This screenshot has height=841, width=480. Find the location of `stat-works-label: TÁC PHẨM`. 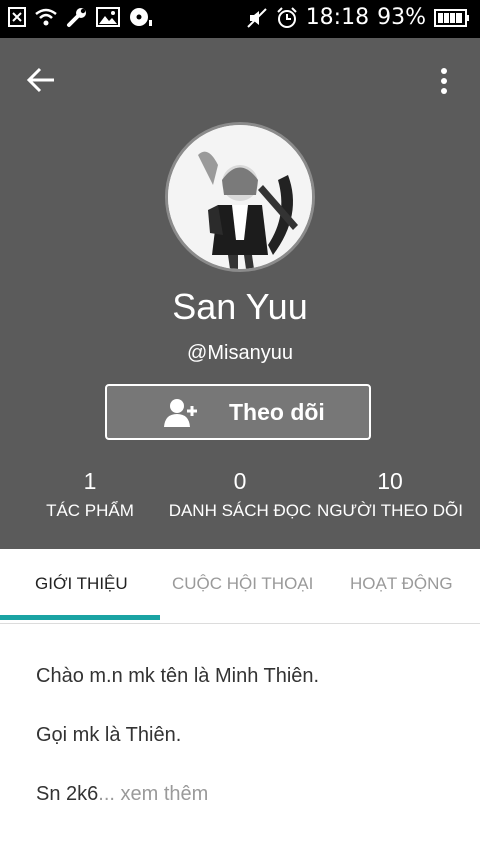

stat-works-label: TÁC PHẨM is located at coordinates (90, 510).